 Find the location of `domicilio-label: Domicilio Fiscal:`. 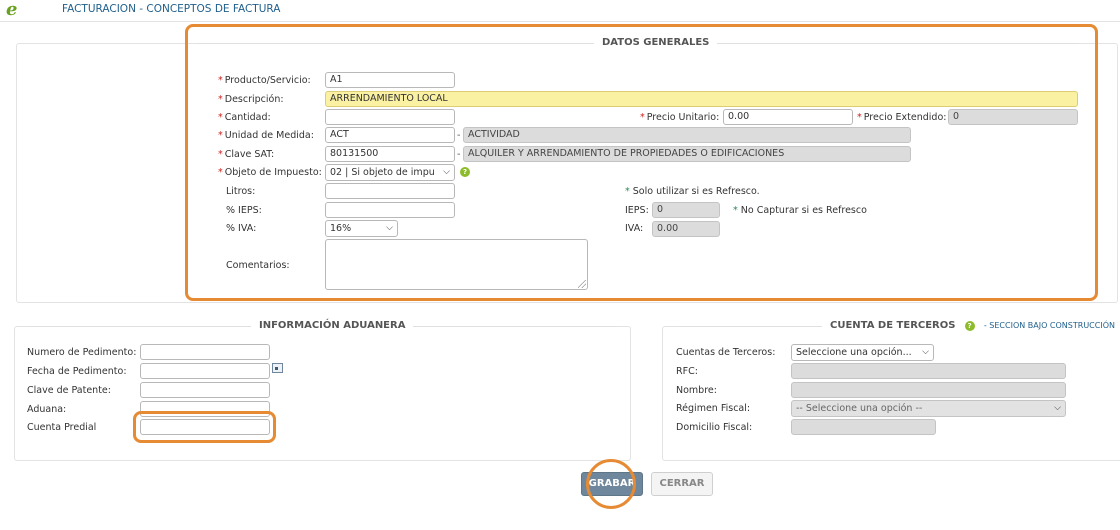

domicilio-label: Domicilio Fiscal: is located at coordinates (714, 427).